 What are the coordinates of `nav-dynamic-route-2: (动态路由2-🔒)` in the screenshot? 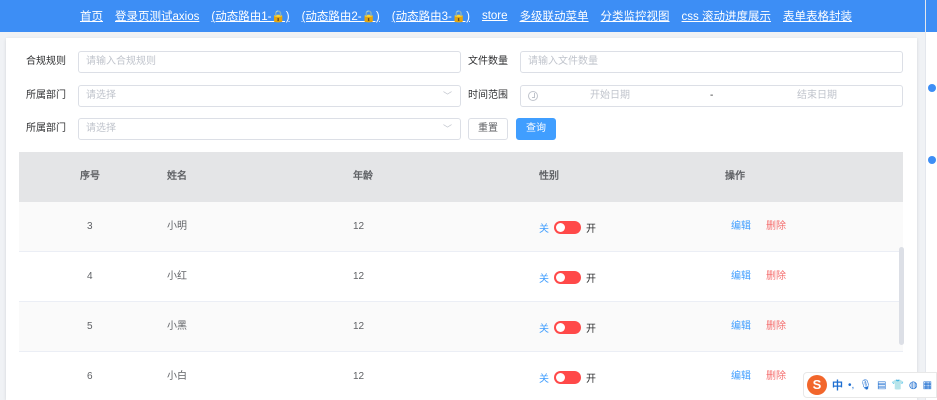 It's located at (341, 16).